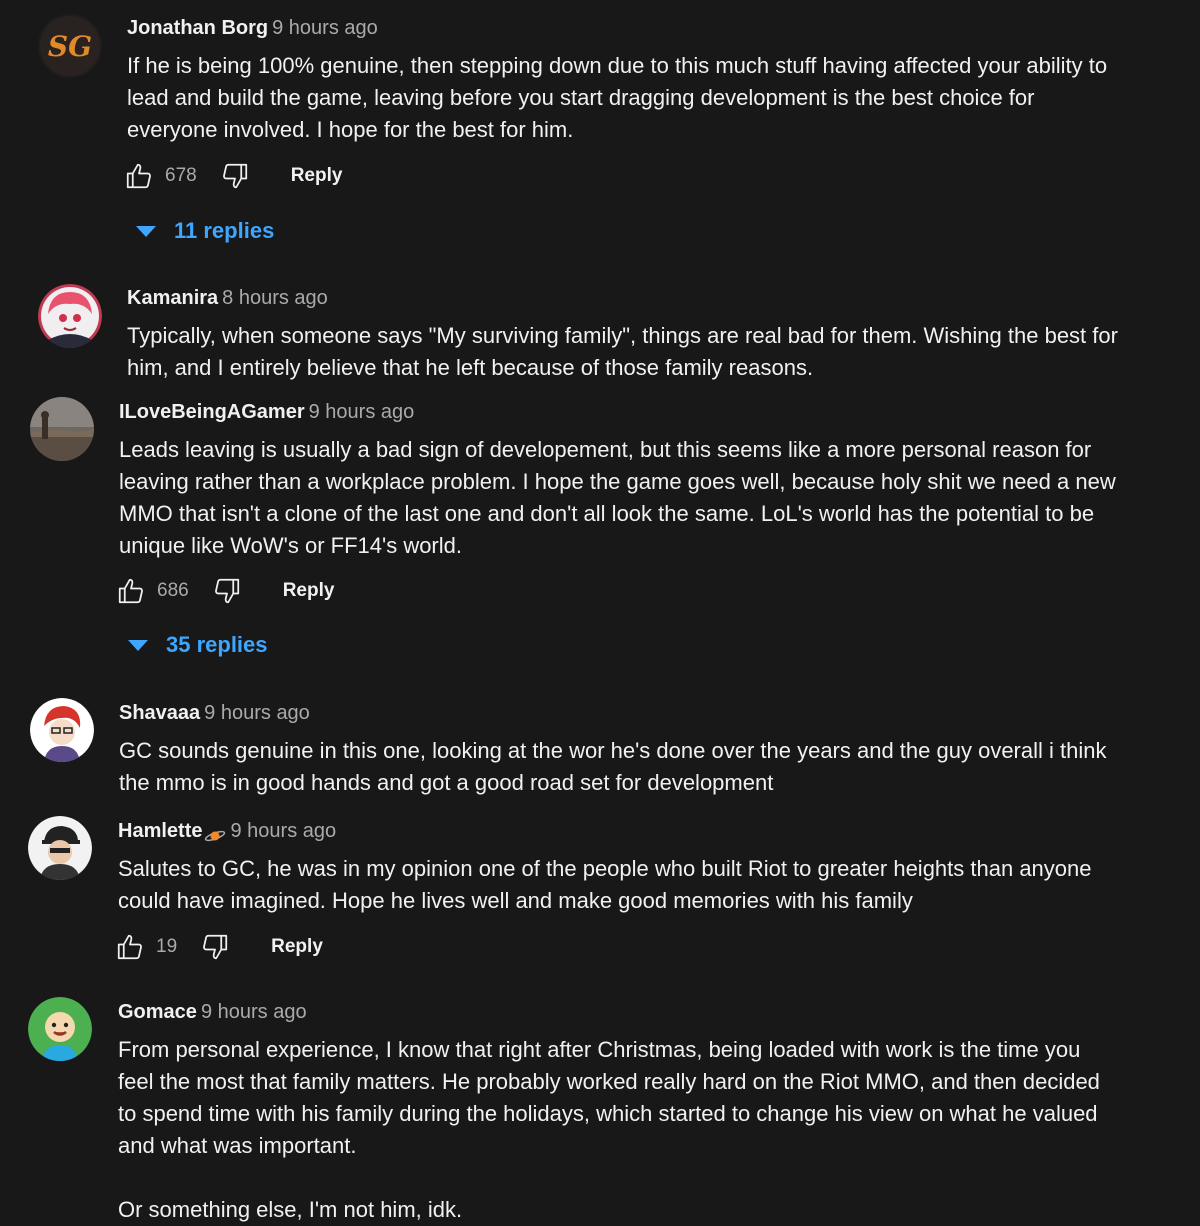 The height and width of the screenshot is (1226, 1200). What do you see at coordinates (618, 1012) in the screenshot?
I see `comment-meta: Gomace 9 hours ago` at bounding box center [618, 1012].